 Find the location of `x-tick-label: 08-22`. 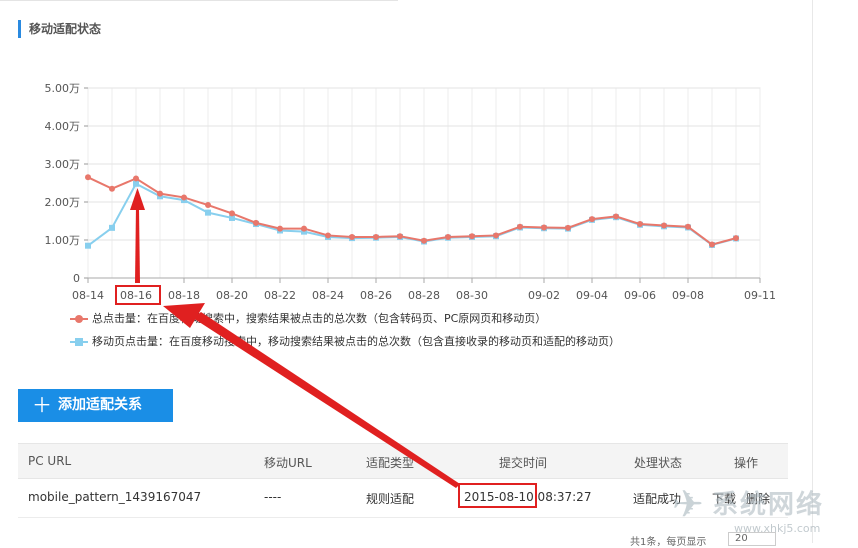

x-tick-label: 08-22 is located at coordinates (280, 294).